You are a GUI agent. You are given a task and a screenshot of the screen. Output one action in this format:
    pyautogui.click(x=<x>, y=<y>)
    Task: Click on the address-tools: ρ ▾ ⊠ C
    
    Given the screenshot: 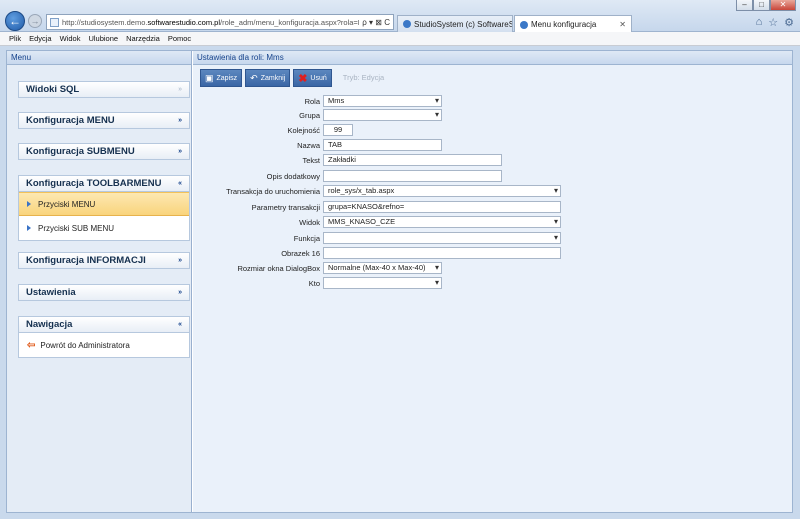 What is the action you would take?
    pyautogui.click(x=376, y=22)
    